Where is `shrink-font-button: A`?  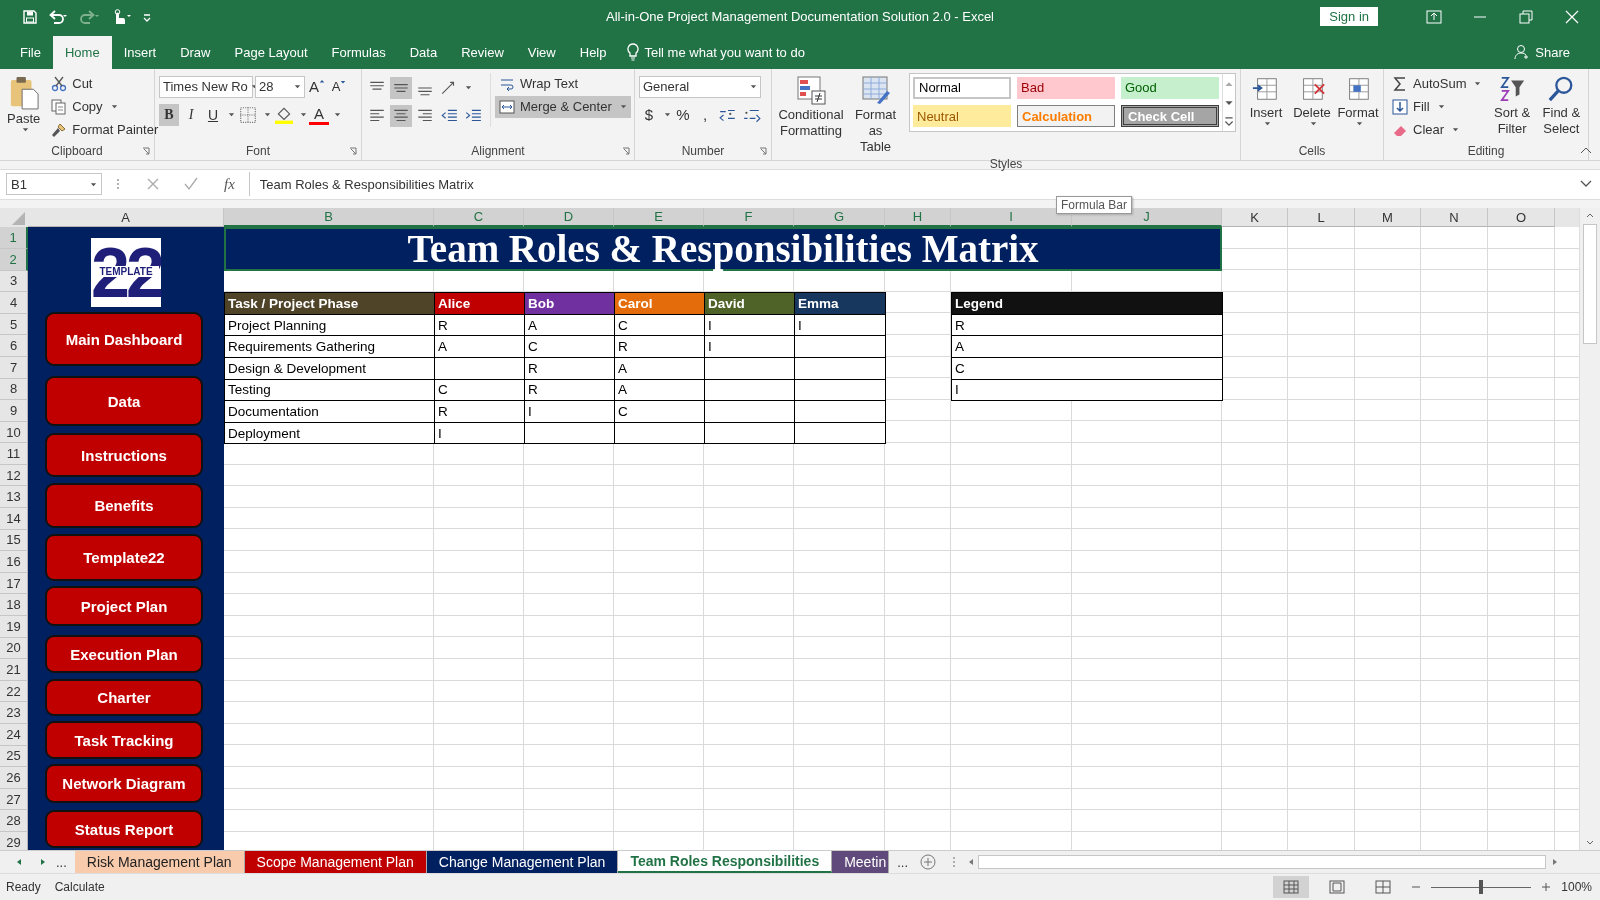 shrink-font-button: A is located at coordinates (339, 86).